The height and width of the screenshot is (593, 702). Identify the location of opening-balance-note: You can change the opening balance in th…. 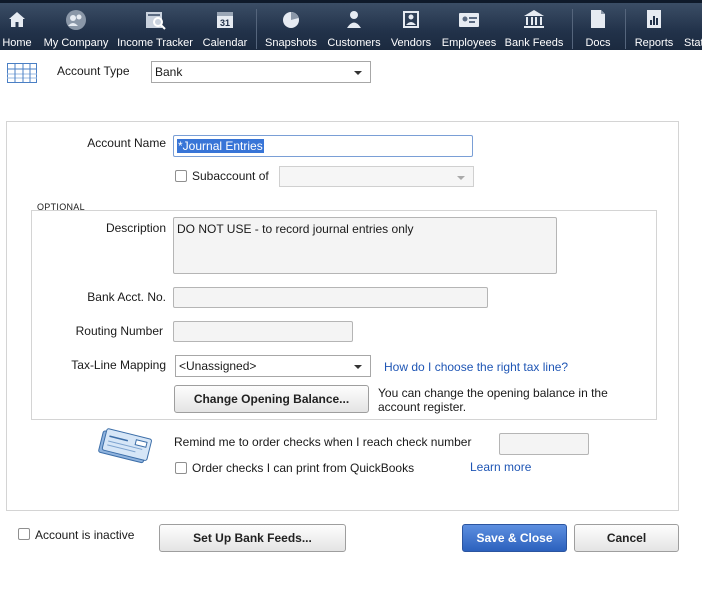
(493, 400).